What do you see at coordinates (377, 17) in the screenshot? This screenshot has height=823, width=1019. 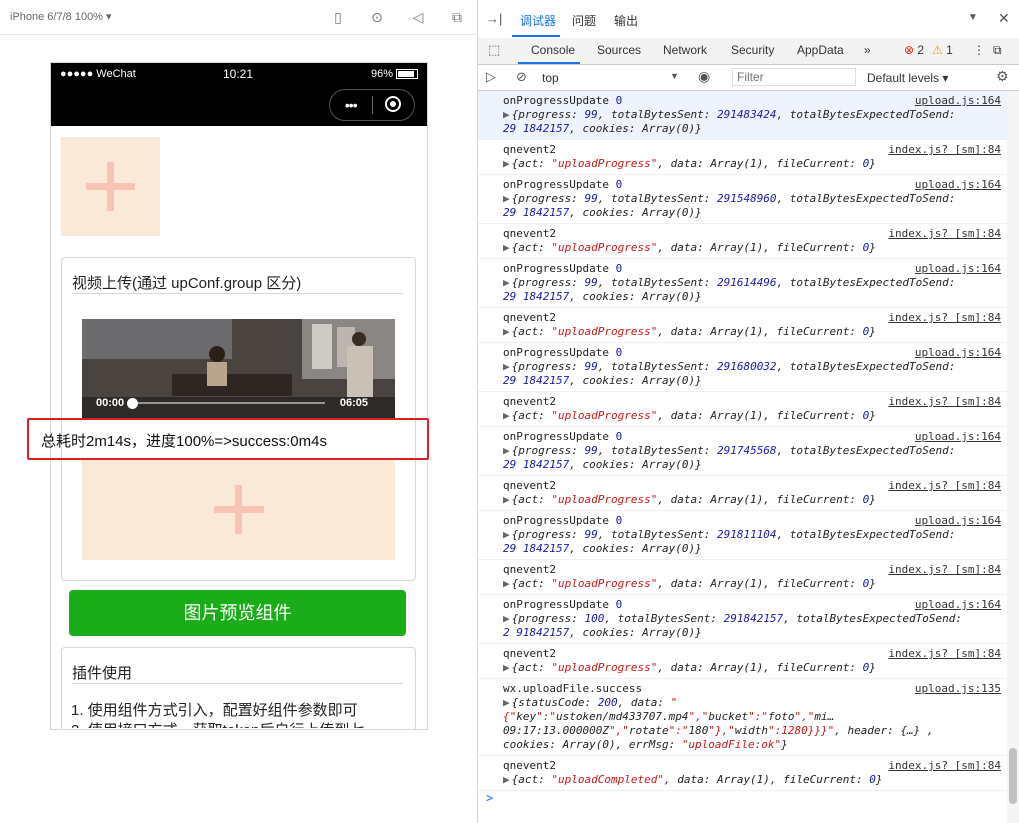 I see `record-icon: ⊙` at bounding box center [377, 17].